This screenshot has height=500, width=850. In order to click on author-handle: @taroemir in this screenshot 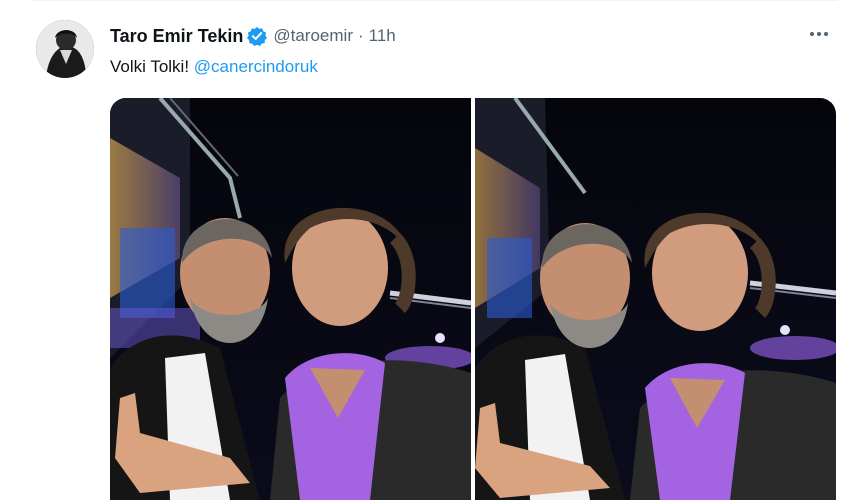, I will do `click(313, 36)`.